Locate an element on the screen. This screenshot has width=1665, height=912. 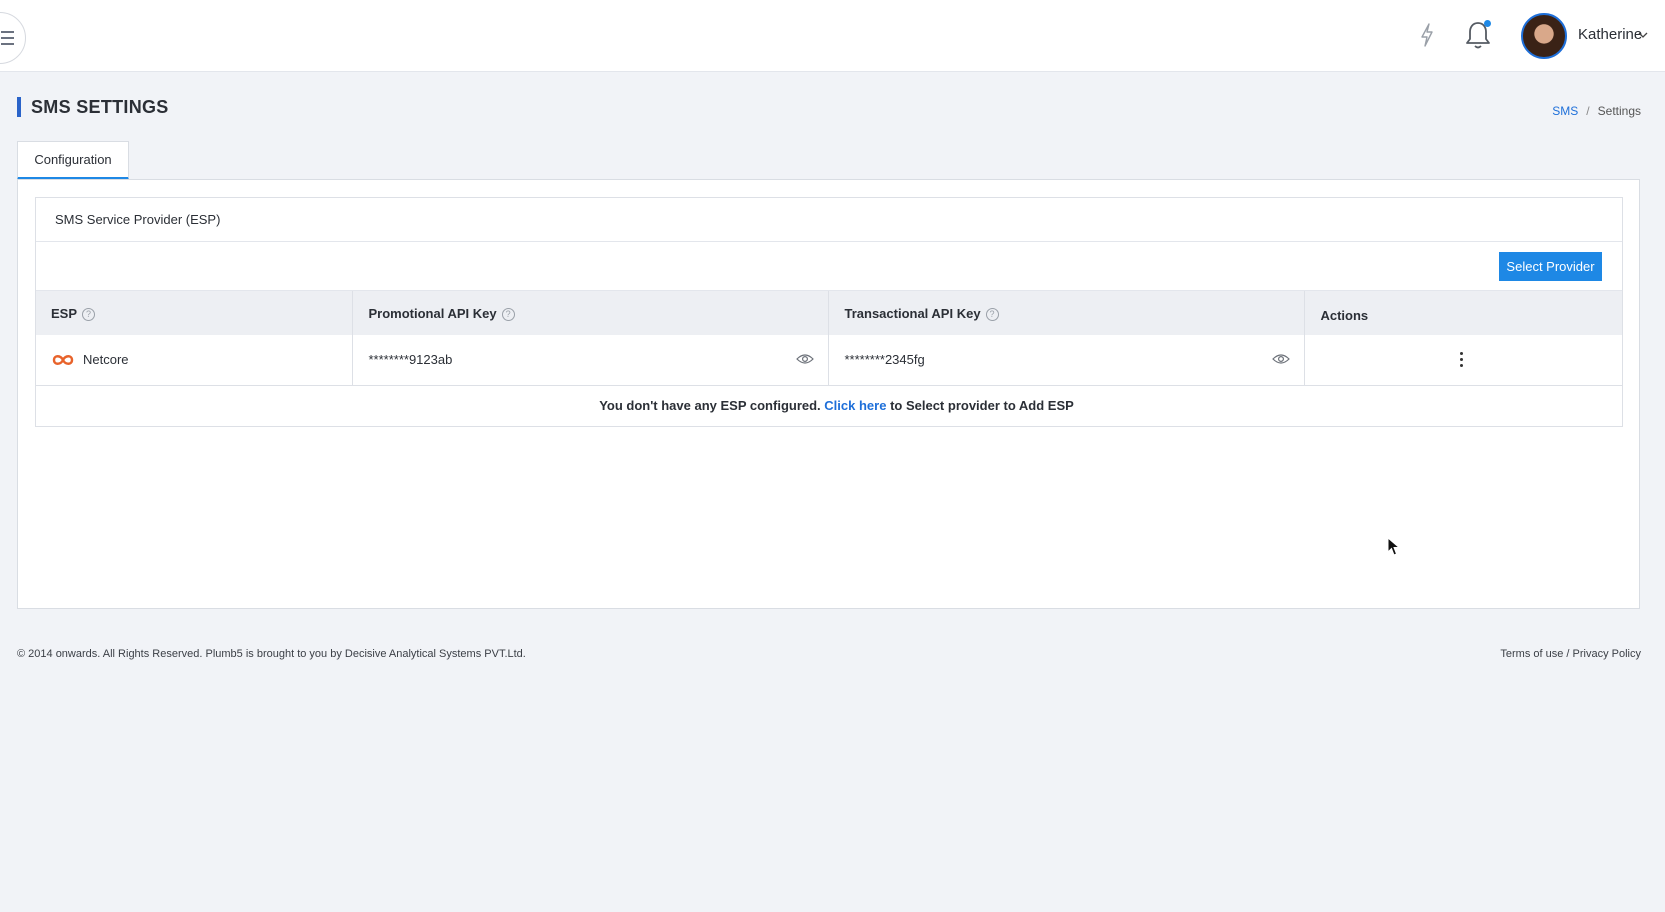
avatar is located at coordinates (1544, 36).